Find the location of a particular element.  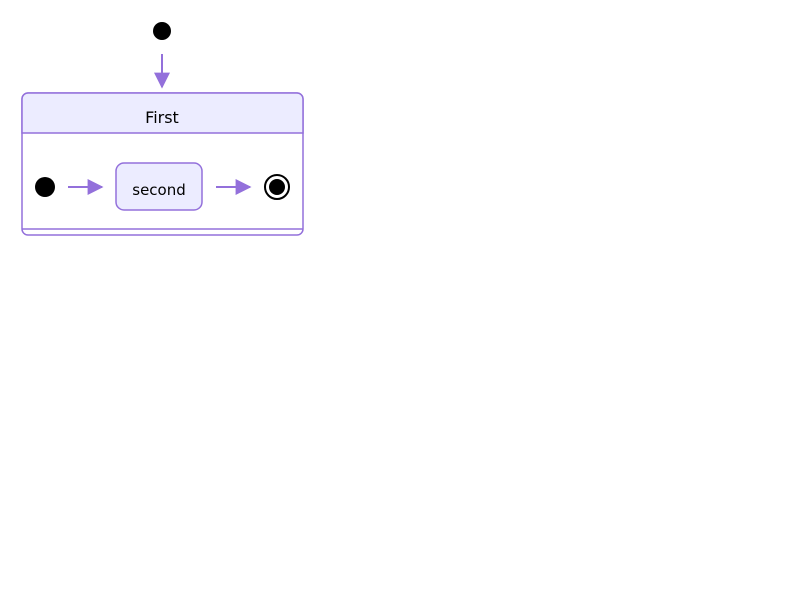

composite-state-label: First is located at coordinates (162, 117).